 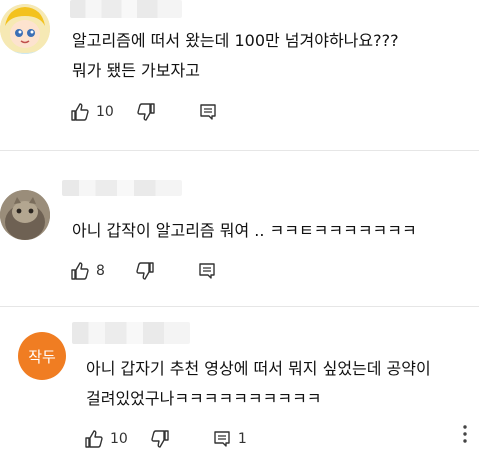 I want to click on avatar: 작두, so click(x=42, y=356).